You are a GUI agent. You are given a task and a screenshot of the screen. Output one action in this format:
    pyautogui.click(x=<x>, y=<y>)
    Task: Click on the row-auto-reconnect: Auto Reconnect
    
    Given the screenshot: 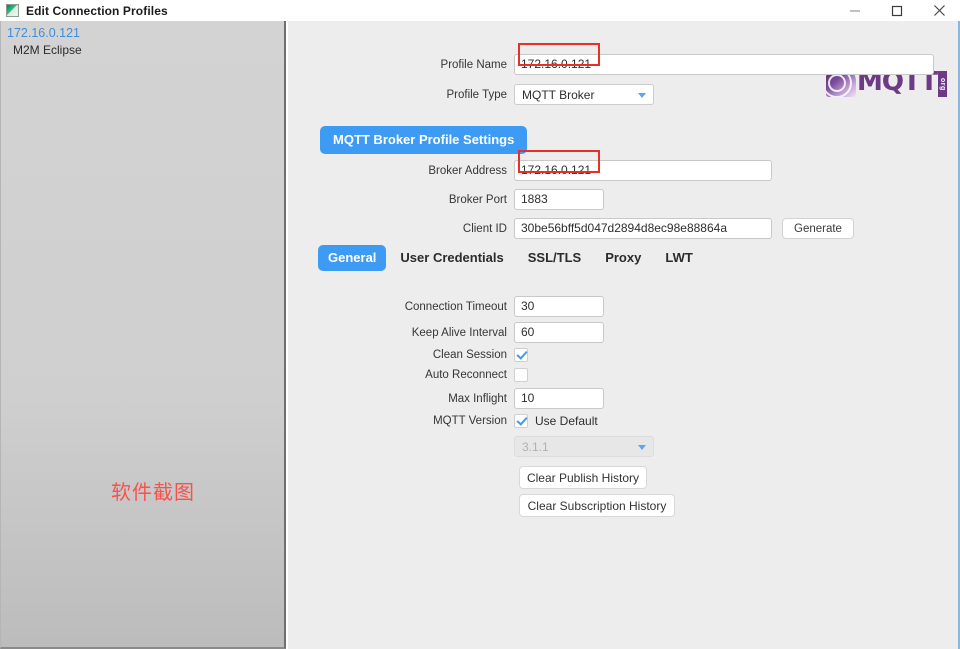 What is the action you would take?
    pyautogui.click(x=408, y=375)
    